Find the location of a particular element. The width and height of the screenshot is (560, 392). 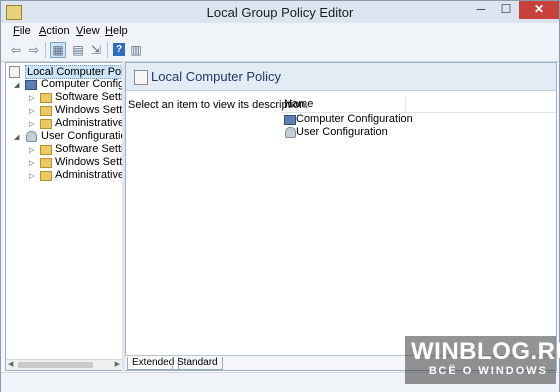

tree-item-computer-windows-settings: ▷ Windows Setting is located at coordinates (65, 110).